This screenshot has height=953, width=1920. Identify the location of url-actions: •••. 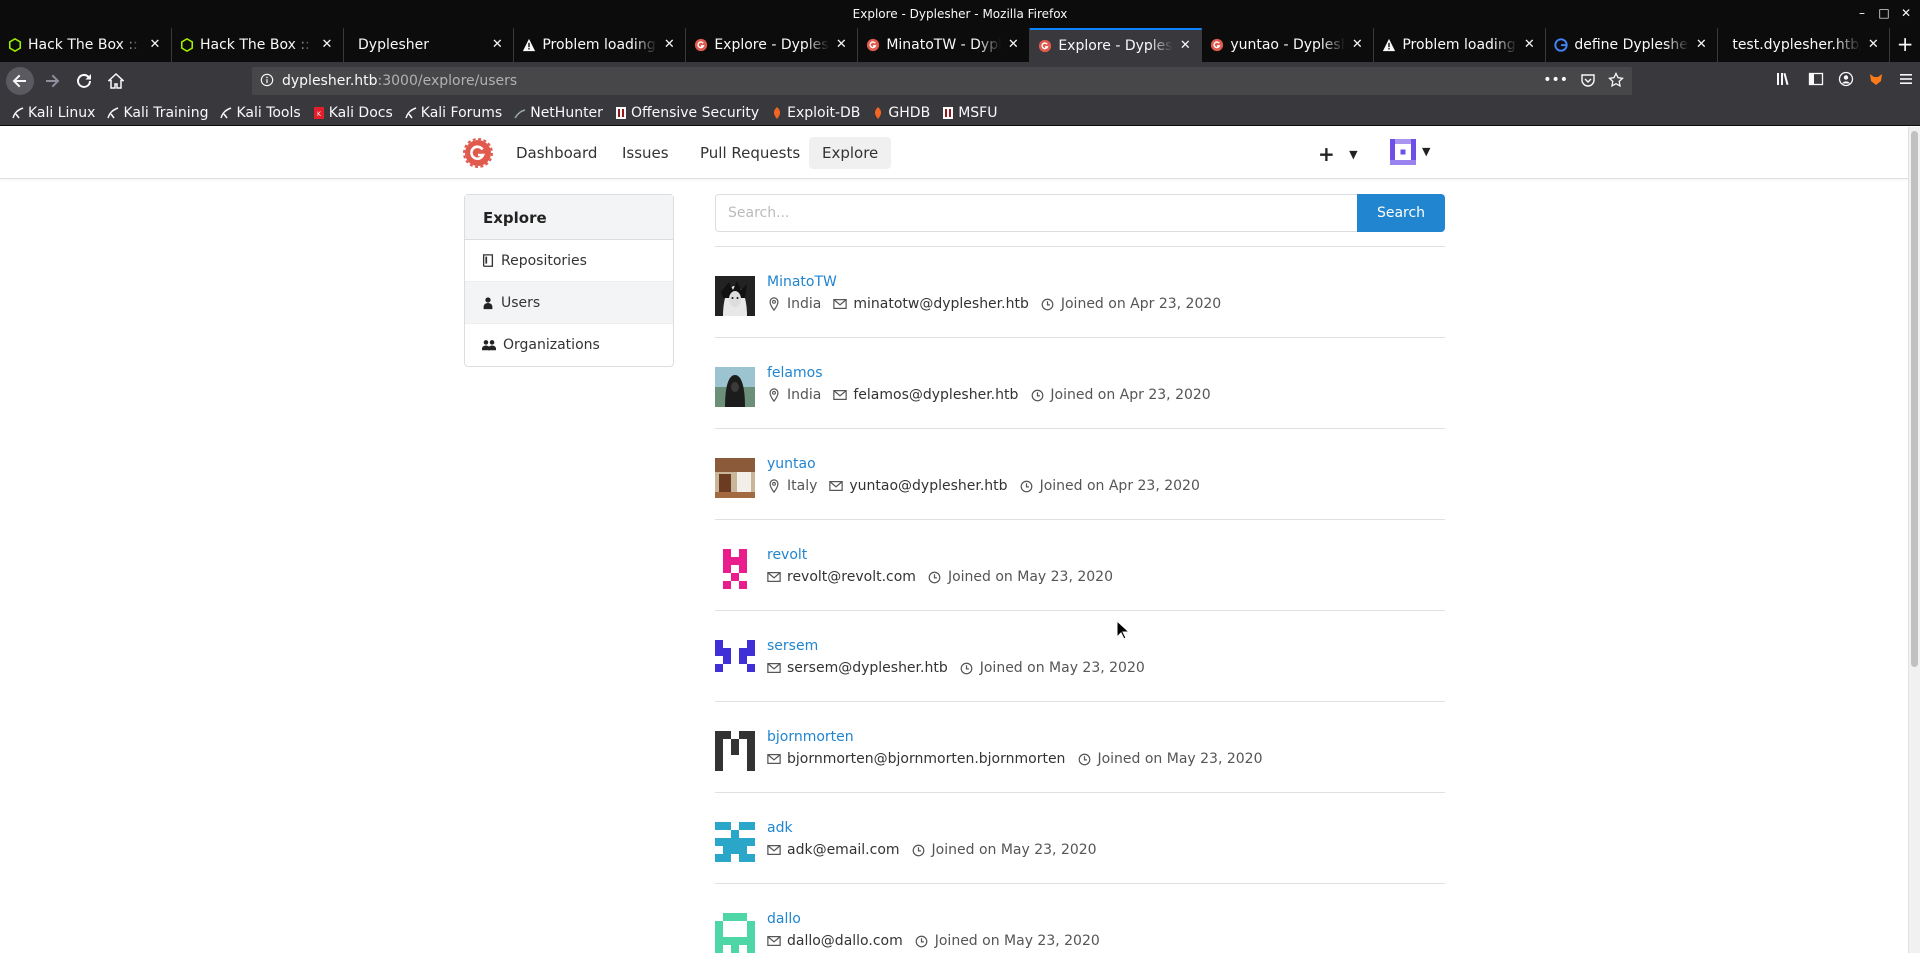
(1583, 81).